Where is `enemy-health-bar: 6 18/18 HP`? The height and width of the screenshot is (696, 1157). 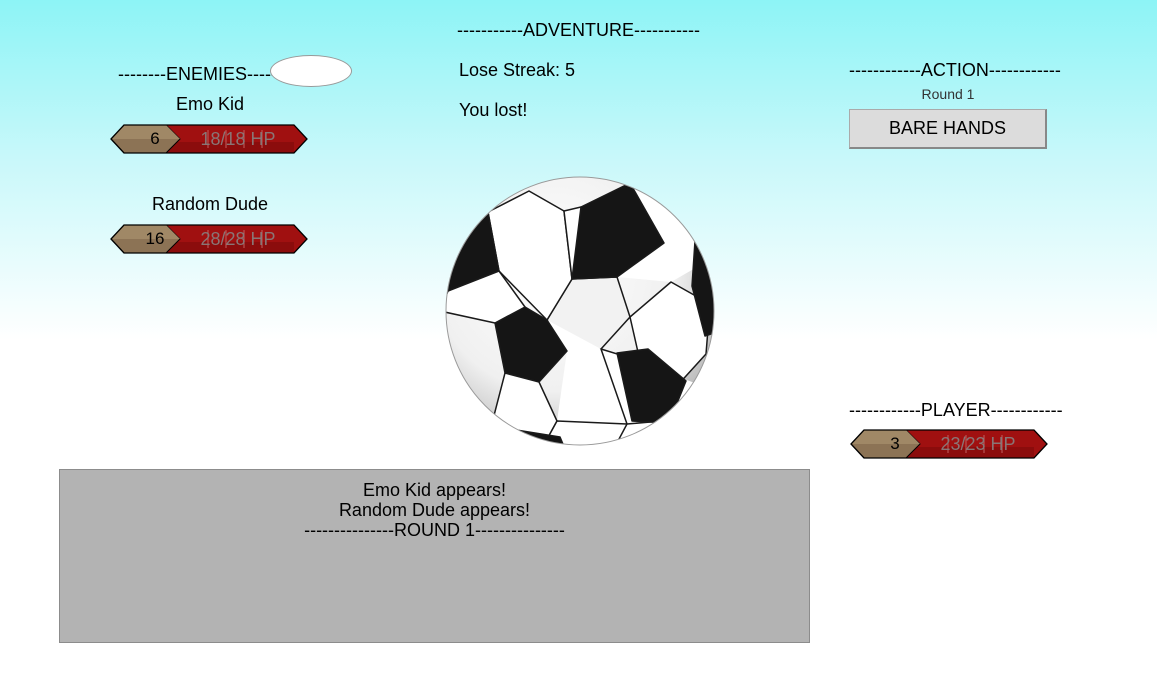
enemy-health-bar: 6 18/18 HP is located at coordinates (209, 139).